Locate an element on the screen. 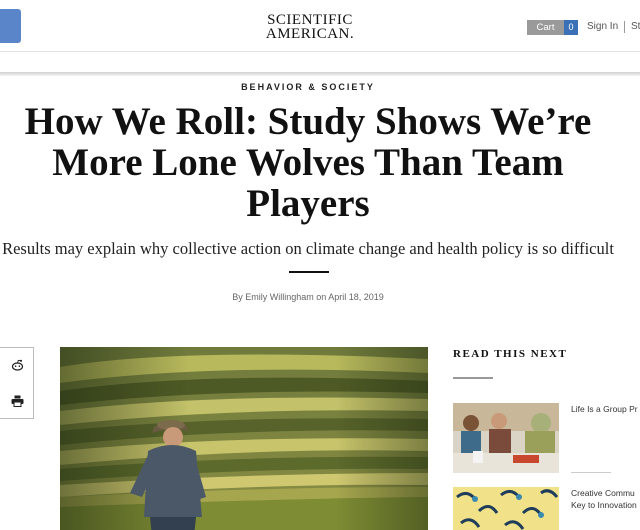 This screenshot has height=530, width=640. cart-button: Cart 0 is located at coordinates (552, 27).